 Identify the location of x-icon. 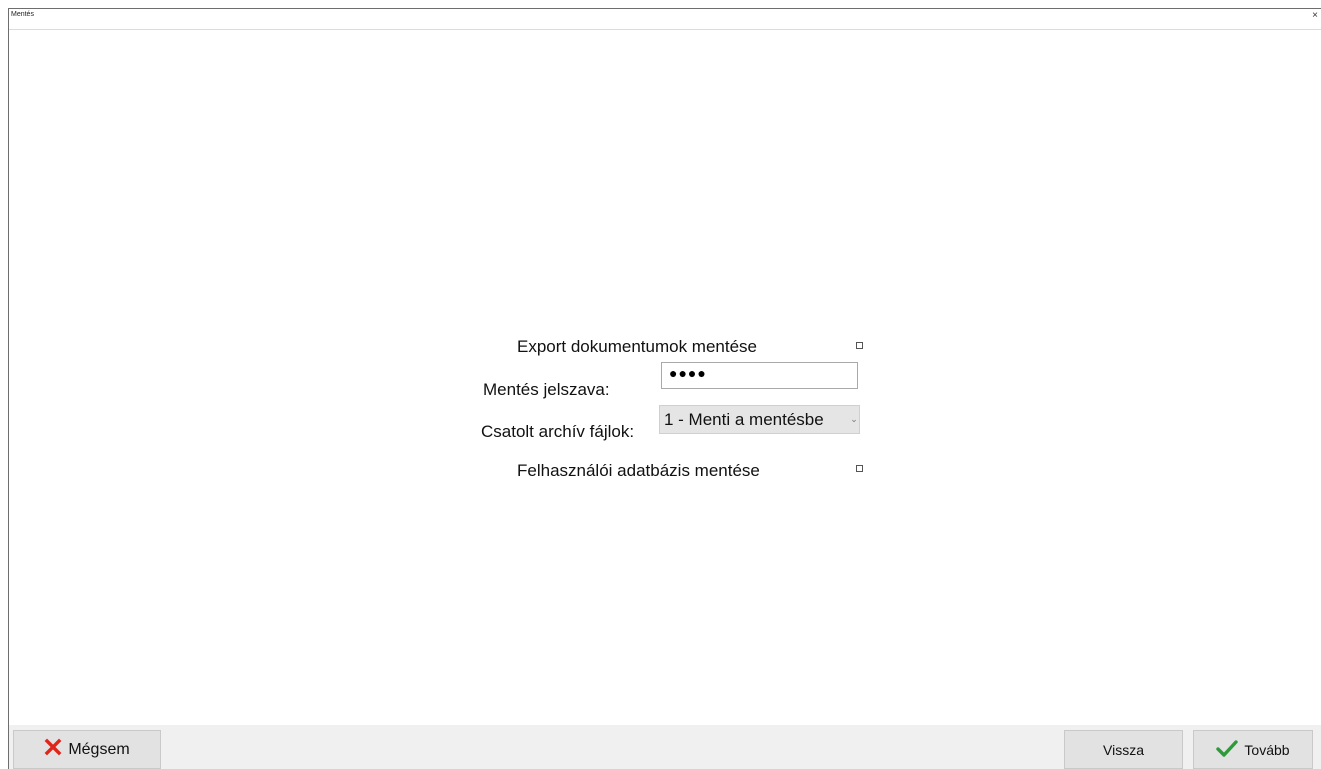
(53, 749).